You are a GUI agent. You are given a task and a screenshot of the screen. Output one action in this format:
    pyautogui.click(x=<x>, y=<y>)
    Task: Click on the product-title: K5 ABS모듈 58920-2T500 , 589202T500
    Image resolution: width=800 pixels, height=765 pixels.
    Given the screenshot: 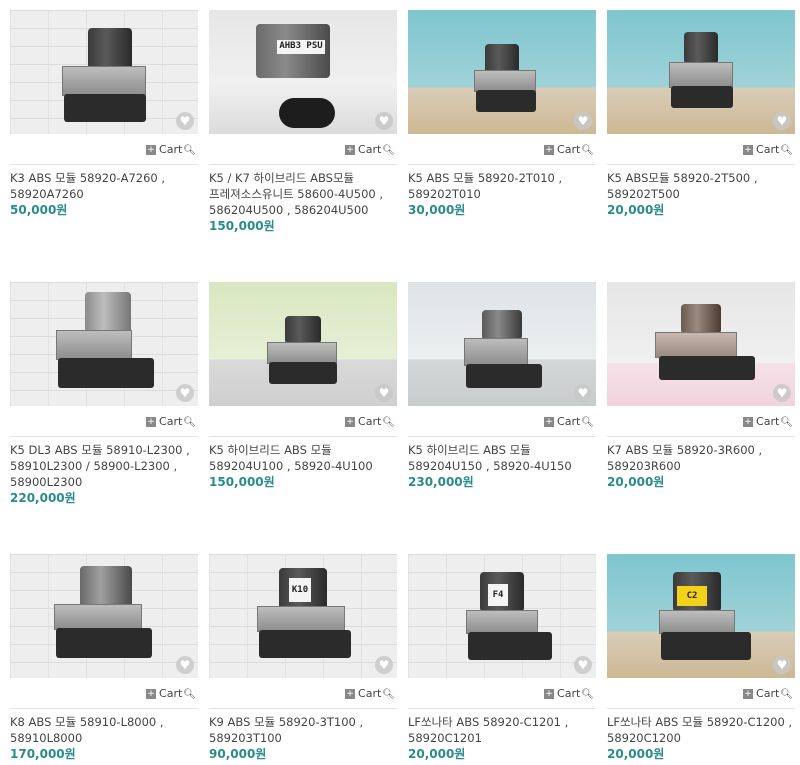 What is the action you would take?
    pyautogui.click(x=701, y=186)
    